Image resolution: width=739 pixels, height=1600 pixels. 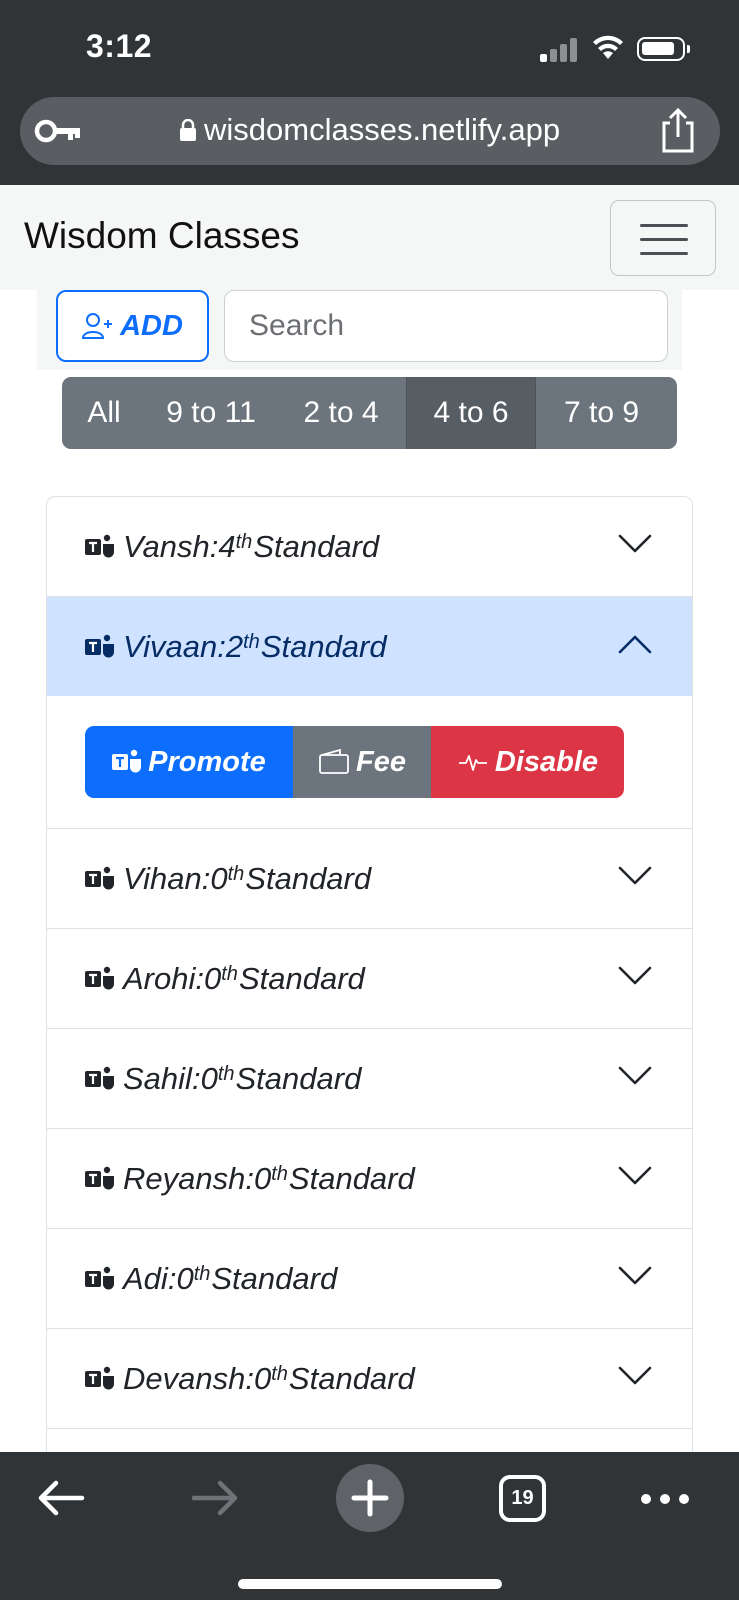 I want to click on student-header: Arohi : 0th Standard, so click(x=369, y=978).